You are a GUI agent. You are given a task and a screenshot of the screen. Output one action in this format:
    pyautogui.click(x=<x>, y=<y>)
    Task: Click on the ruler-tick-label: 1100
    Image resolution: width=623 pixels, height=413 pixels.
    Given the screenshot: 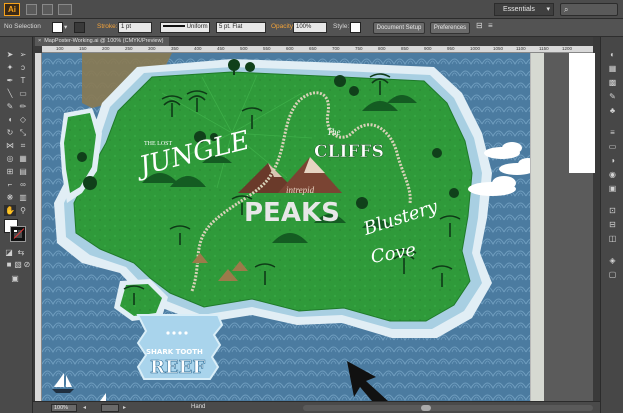 What is the action you would take?
    pyautogui.click(x=521, y=48)
    